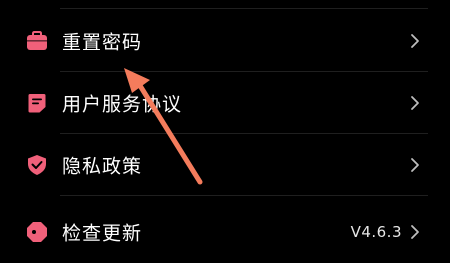  Describe the element at coordinates (37, 165) in the screenshot. I see `shield-check-icon` at that location.